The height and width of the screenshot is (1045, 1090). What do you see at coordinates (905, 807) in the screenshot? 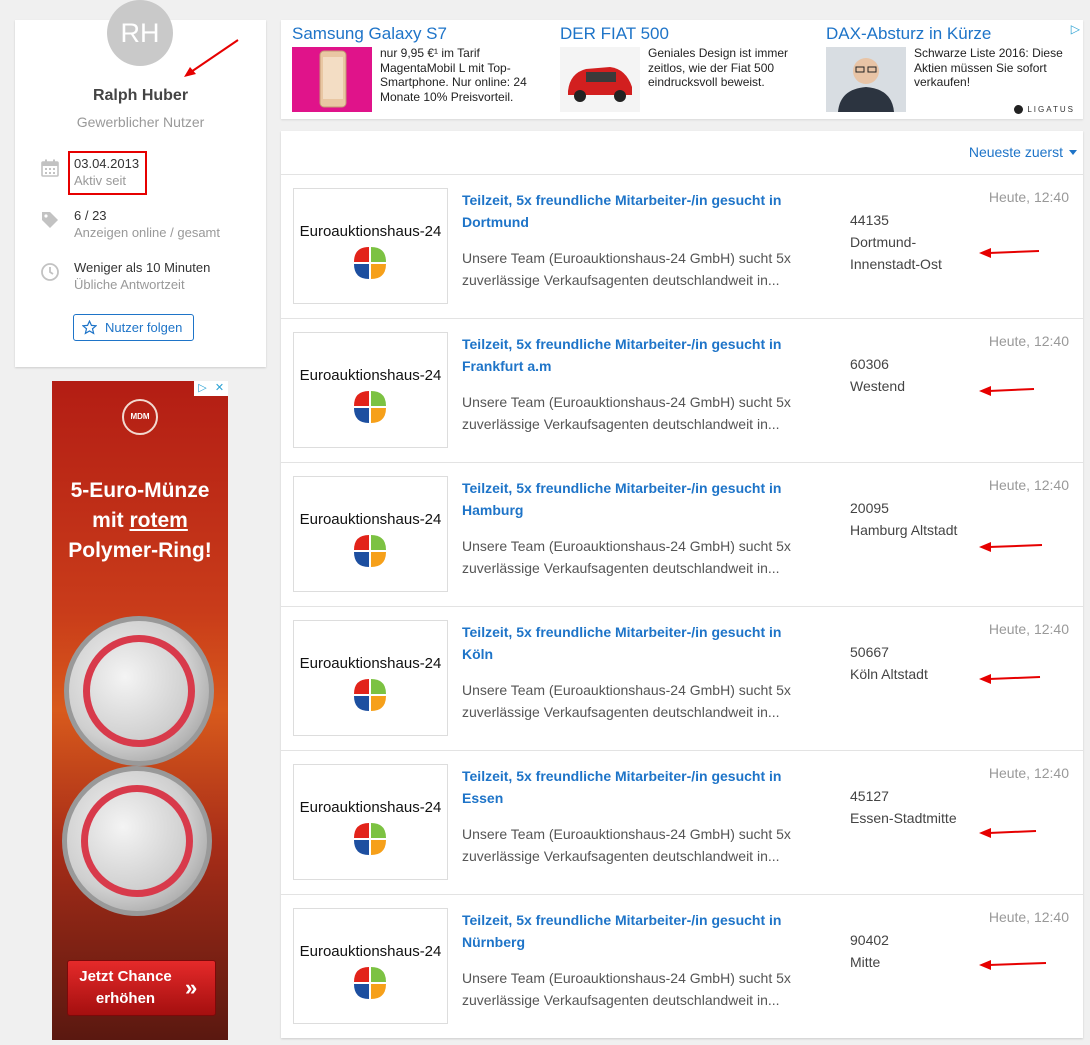
I see `listing-location: 45127 Essen-Stadtmitte` at bounding box center [905, 807].